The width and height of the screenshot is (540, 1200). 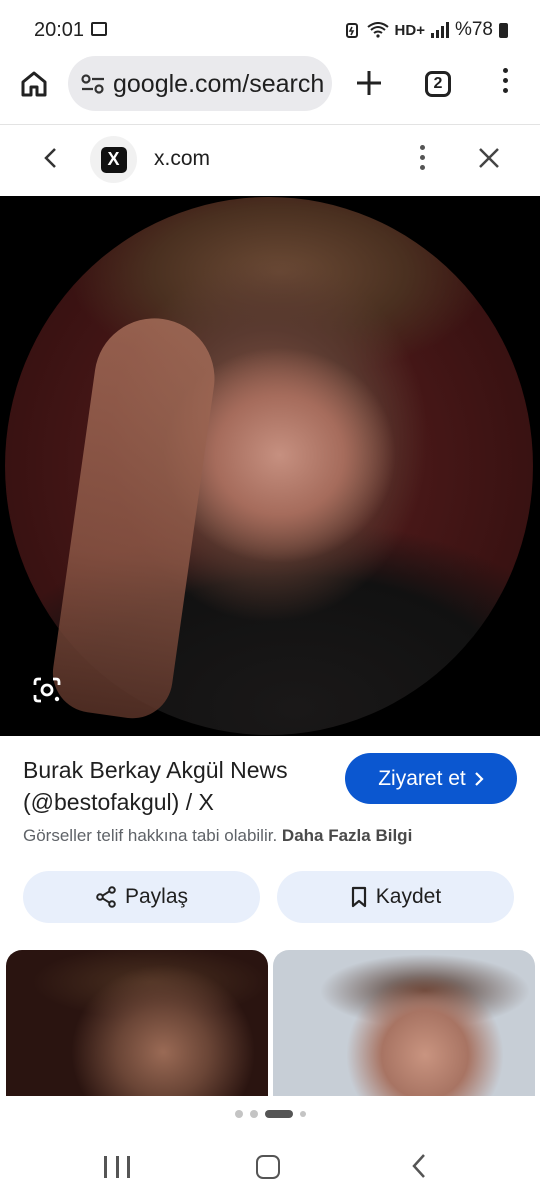 What do you see at coordinates (473, 29) in the screenshot?
I see `battery-percent: %78` at bounding box center [473, 29].